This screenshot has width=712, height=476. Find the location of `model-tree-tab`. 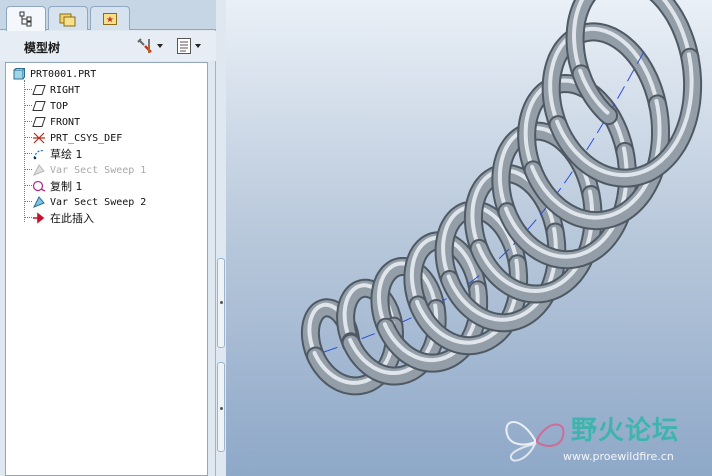

model-tree-tab is located at coordinates (26, 18).